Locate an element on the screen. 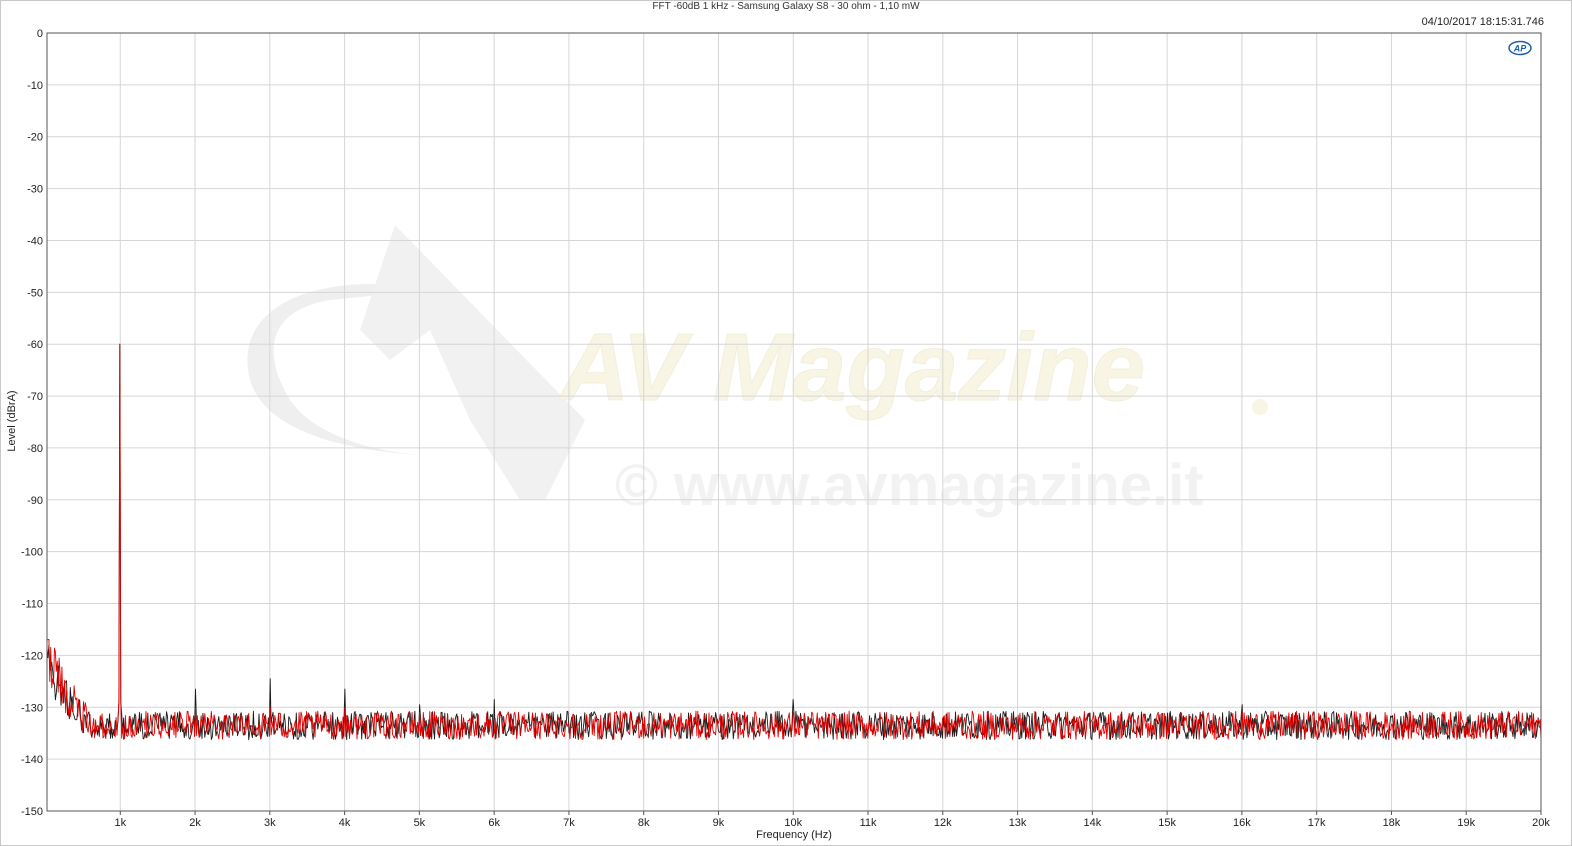 This screenshot has width=1572, height=846. ap-logo-text: AP is located at coordinates (1520, 49).